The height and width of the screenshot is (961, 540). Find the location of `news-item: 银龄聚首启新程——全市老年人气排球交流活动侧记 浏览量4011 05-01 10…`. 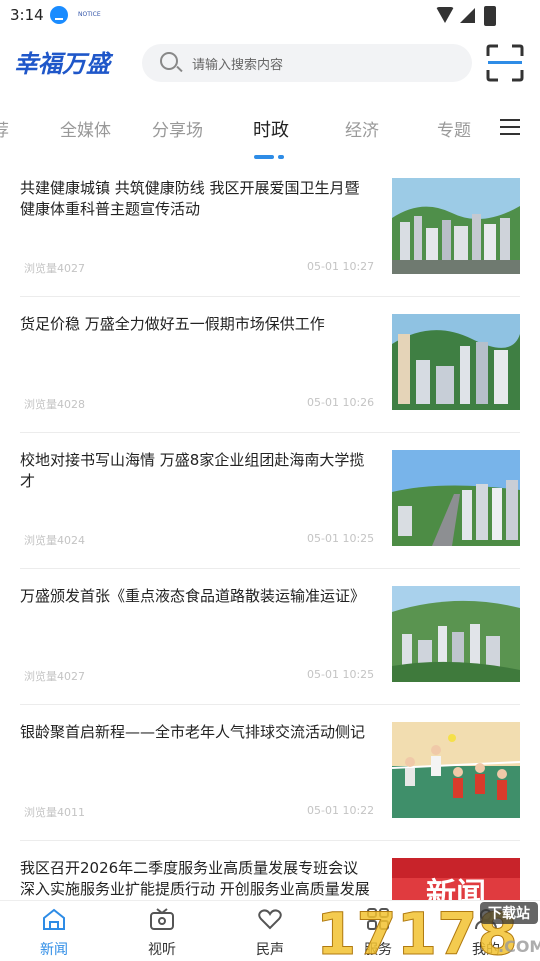

news-item: 银龄聚首启新程——全市老年人气排球交流活动侧记 浏览量4011 05-01 10… is located at coordinates (270, 772).